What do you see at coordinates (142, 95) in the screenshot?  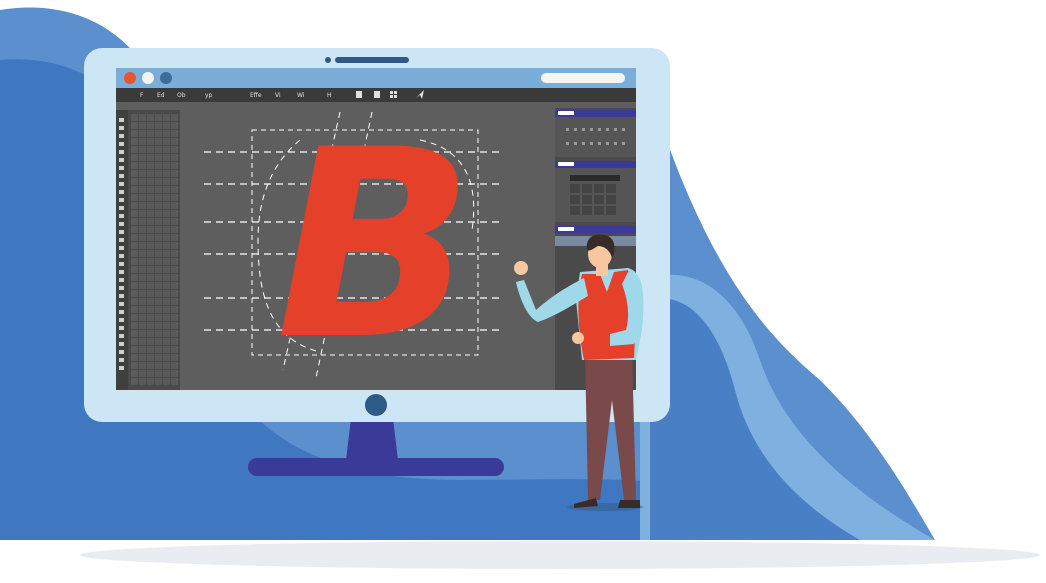 I see `menu-item: F` at bounding box center [142, 95].